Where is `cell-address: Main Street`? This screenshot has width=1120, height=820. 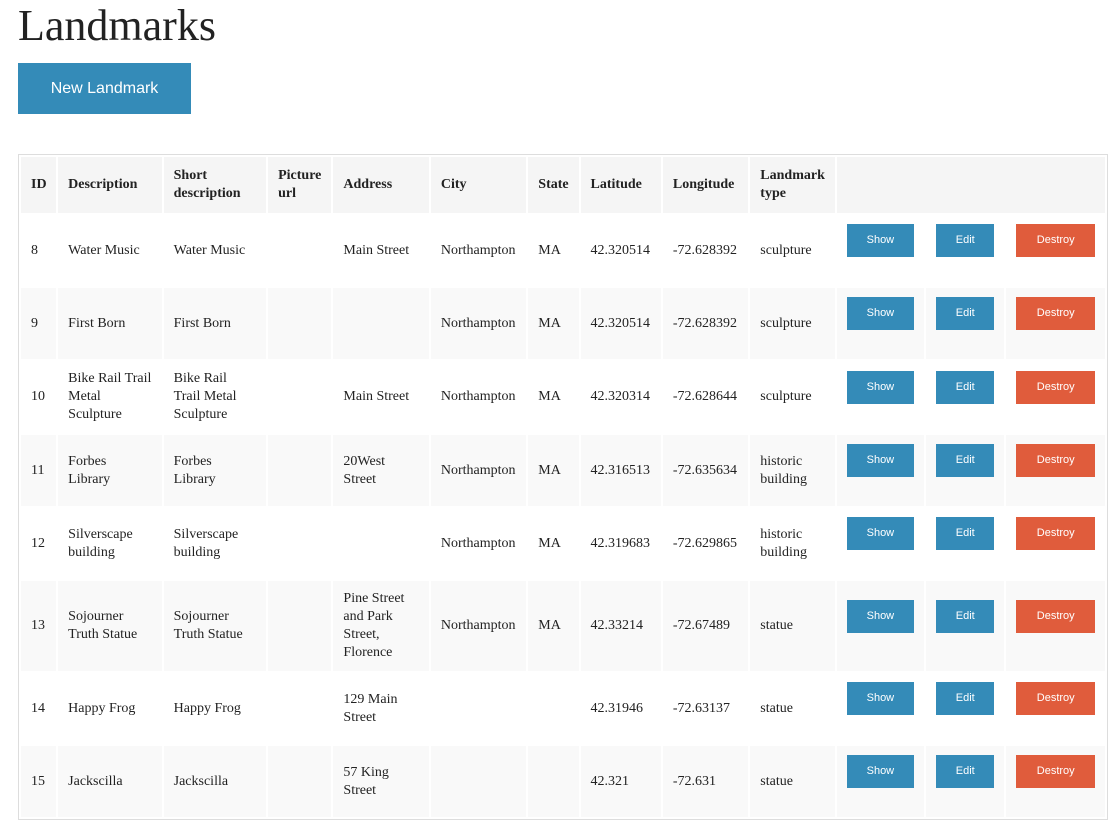 cell-address: Main Street is located at coordinates (376, 250).